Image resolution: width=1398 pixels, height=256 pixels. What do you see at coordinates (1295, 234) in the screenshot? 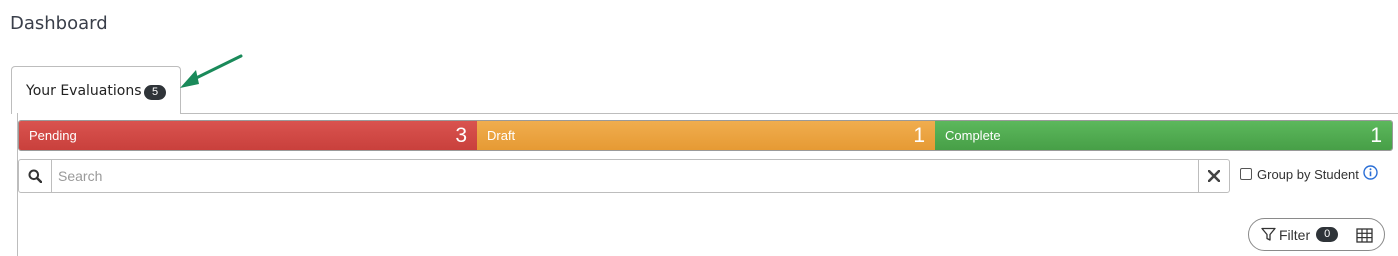
I see `filter-label: Filter` at bounding box center [1295, 234].